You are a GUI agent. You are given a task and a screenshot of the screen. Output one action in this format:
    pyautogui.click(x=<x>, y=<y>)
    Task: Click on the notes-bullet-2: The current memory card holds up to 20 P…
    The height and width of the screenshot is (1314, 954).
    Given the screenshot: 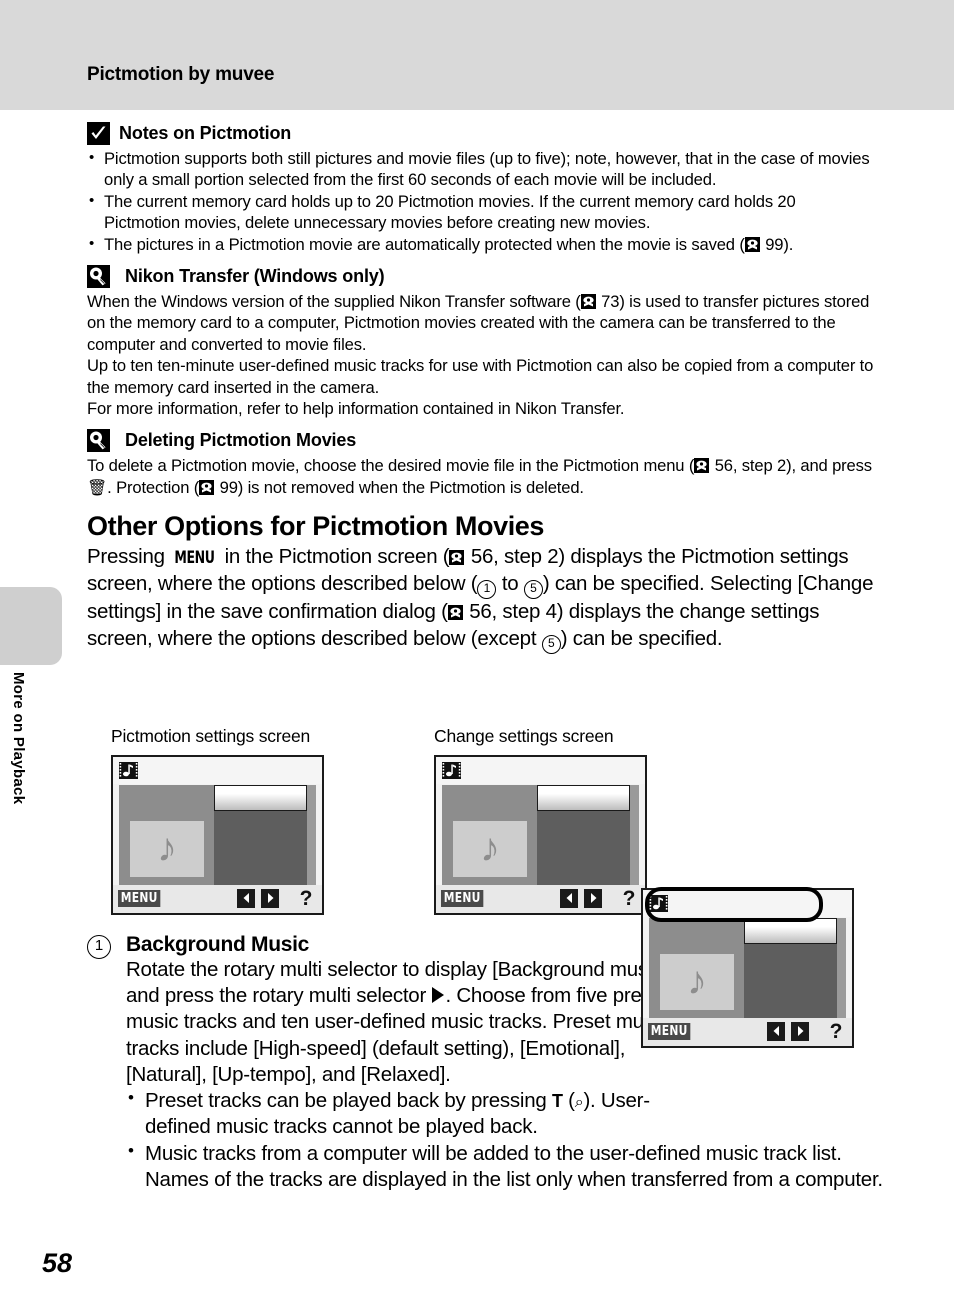 What is the action you would take?
    pyautogui.click(x=450, y=212)
    